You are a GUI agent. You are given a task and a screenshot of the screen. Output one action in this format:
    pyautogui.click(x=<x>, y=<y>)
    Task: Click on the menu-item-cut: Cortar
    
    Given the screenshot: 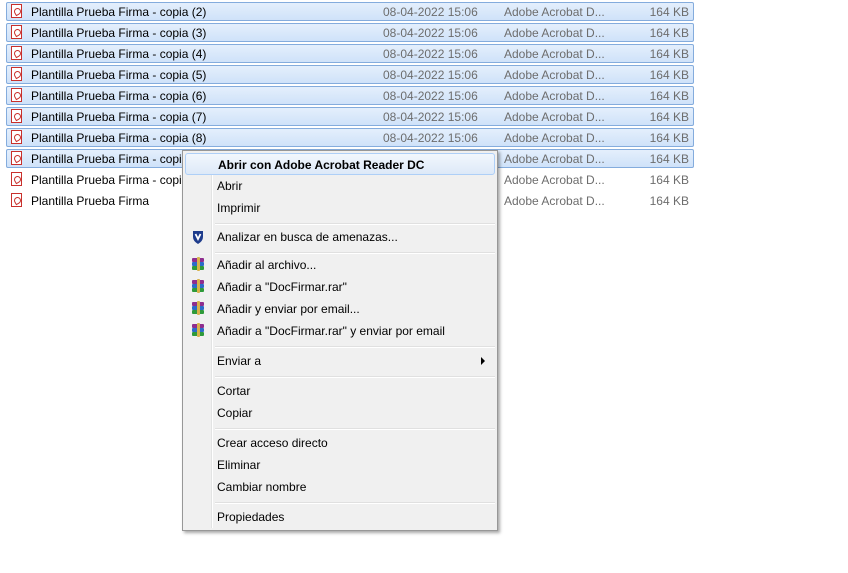 What is the action you would take?
    pyautogui.click(x=340, y=391)
    